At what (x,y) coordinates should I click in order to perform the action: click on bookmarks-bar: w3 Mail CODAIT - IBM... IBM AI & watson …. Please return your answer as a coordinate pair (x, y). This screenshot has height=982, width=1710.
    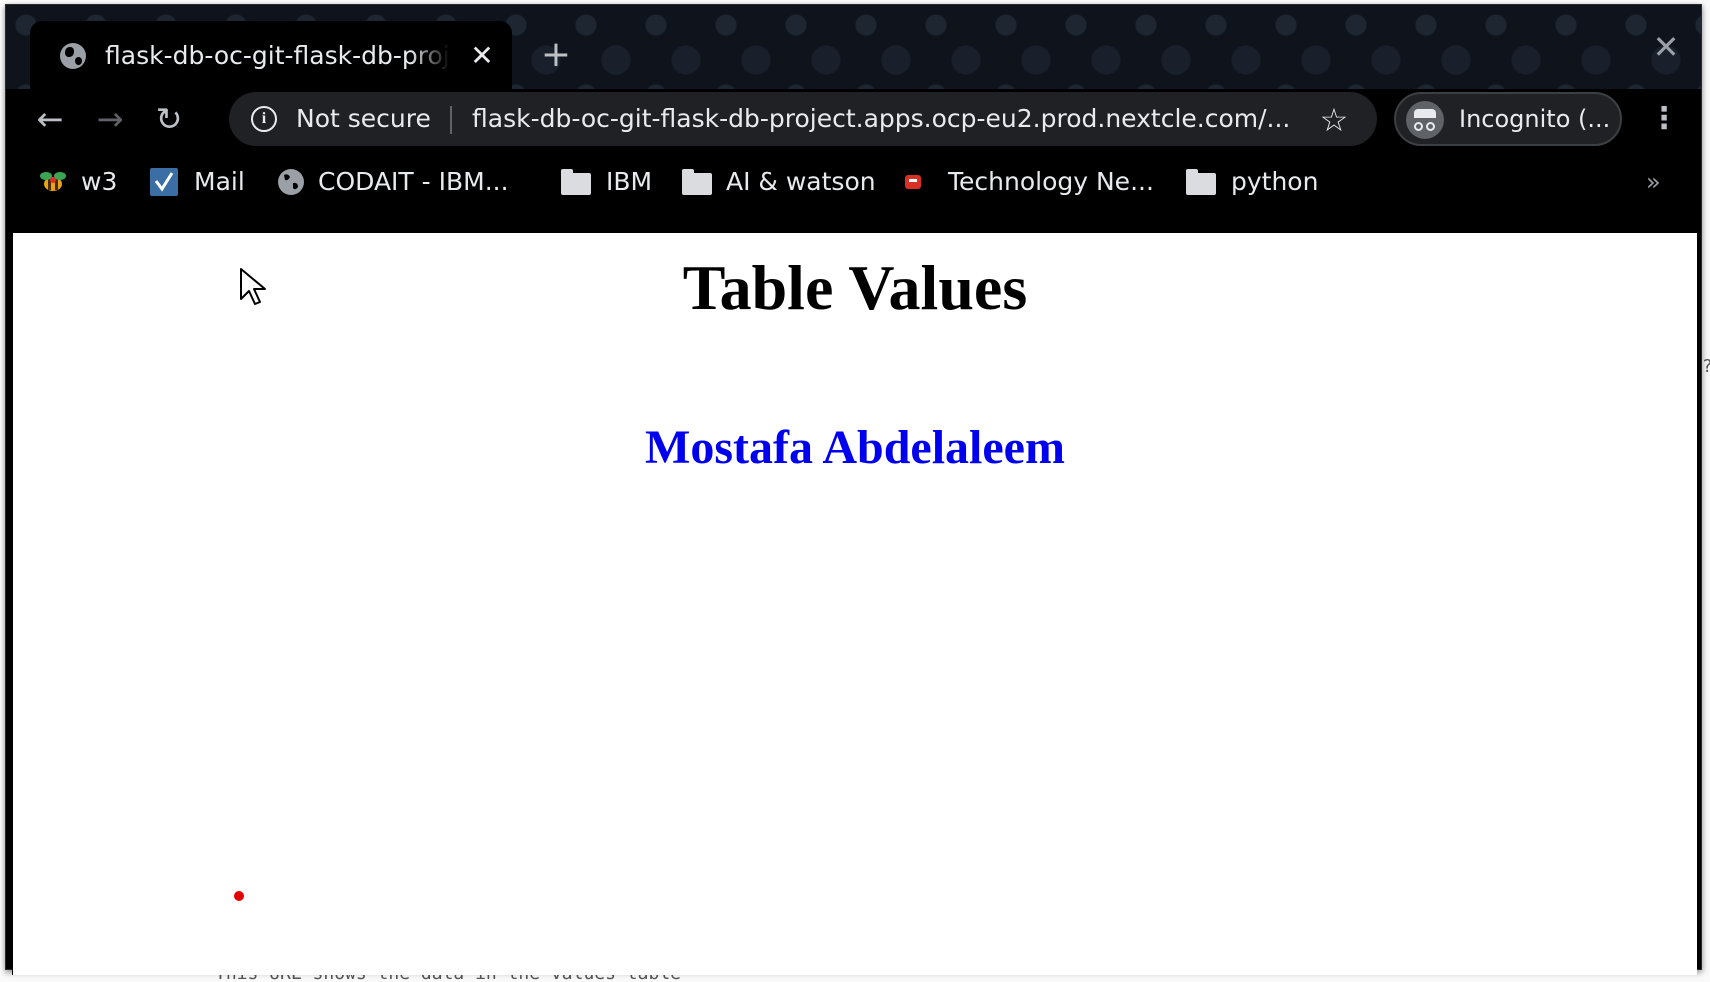
    Looking at the image, I should click on (853, 182).